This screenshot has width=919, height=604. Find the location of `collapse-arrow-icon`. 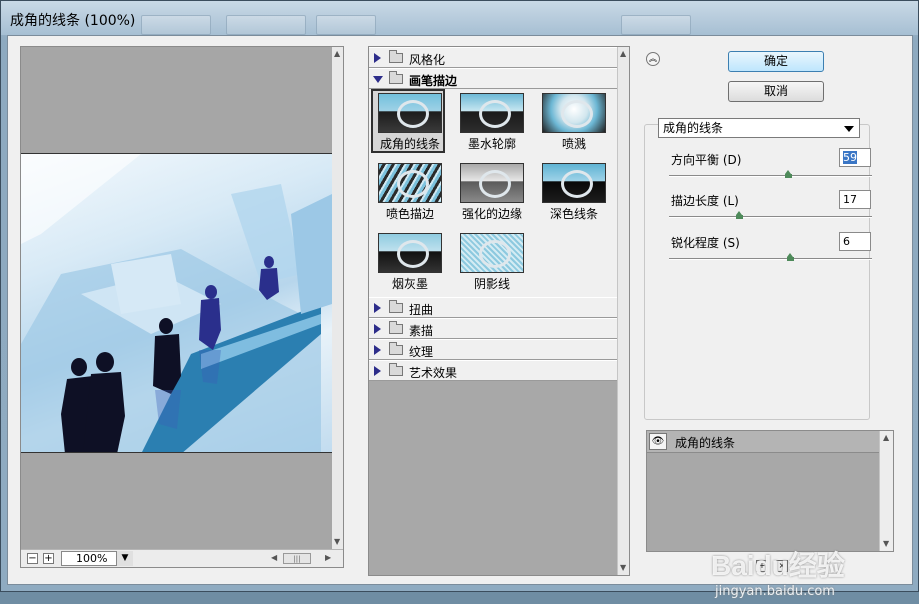

collapse-arrow-icon is located at coordinates (378, 79).